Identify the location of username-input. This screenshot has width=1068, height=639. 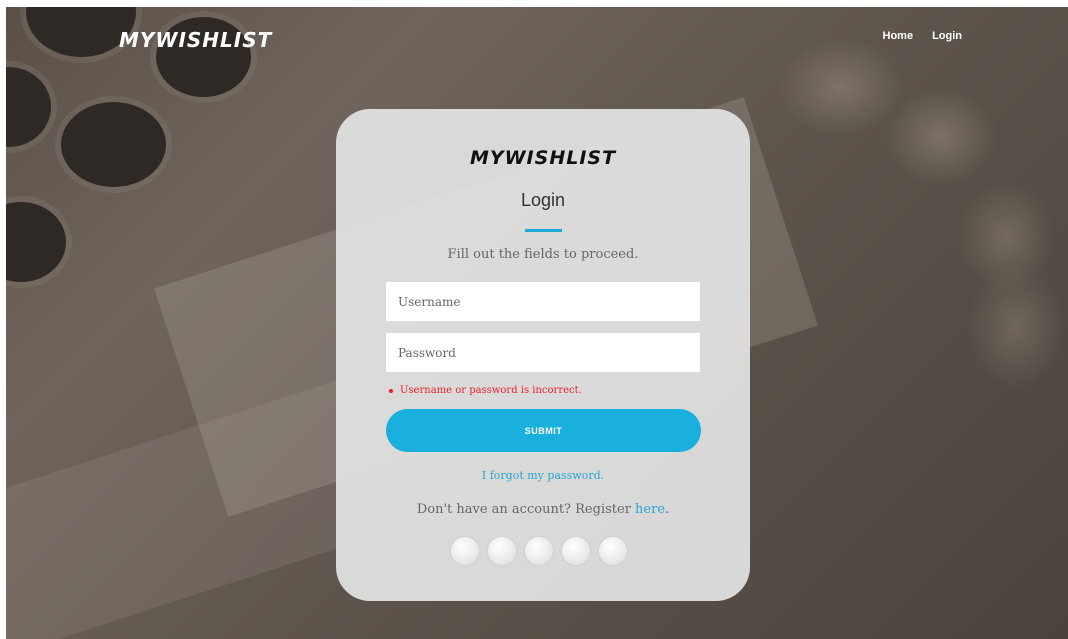
(543, 301).